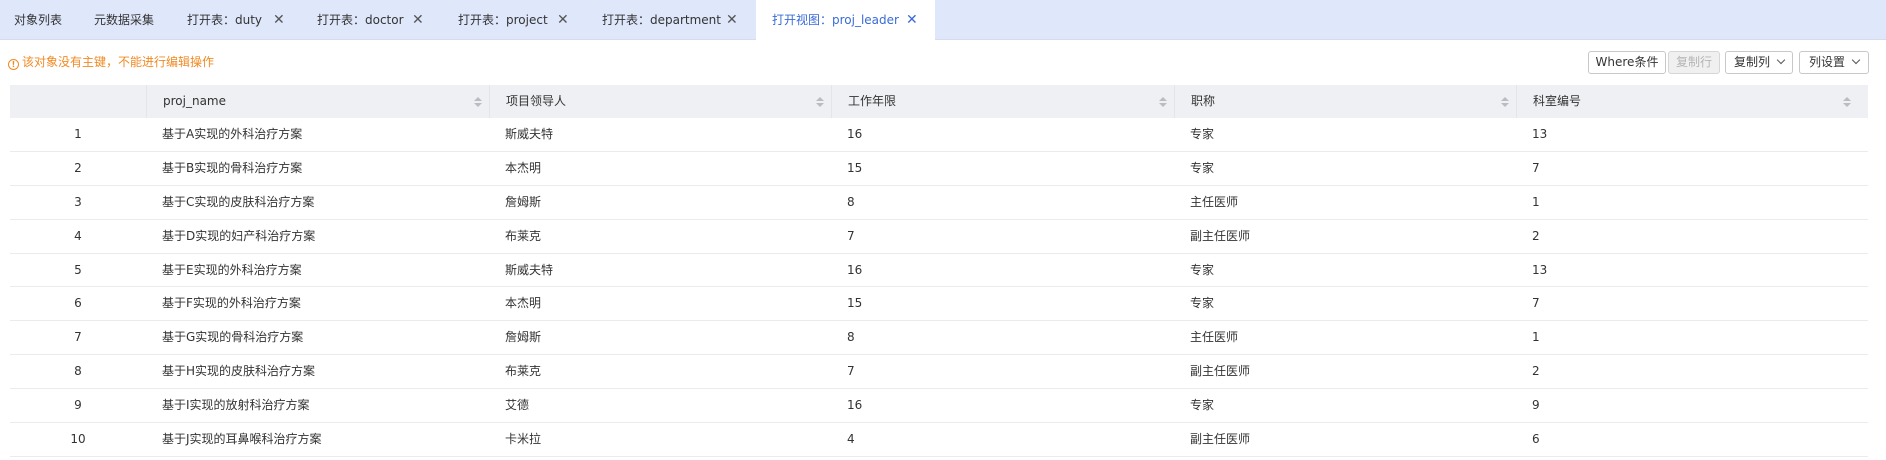  What do you see at coordinates (1759, 62) in the screenshot?
I see `copy-column-dropdown: 复制列` at bounding box center [1759, 62].